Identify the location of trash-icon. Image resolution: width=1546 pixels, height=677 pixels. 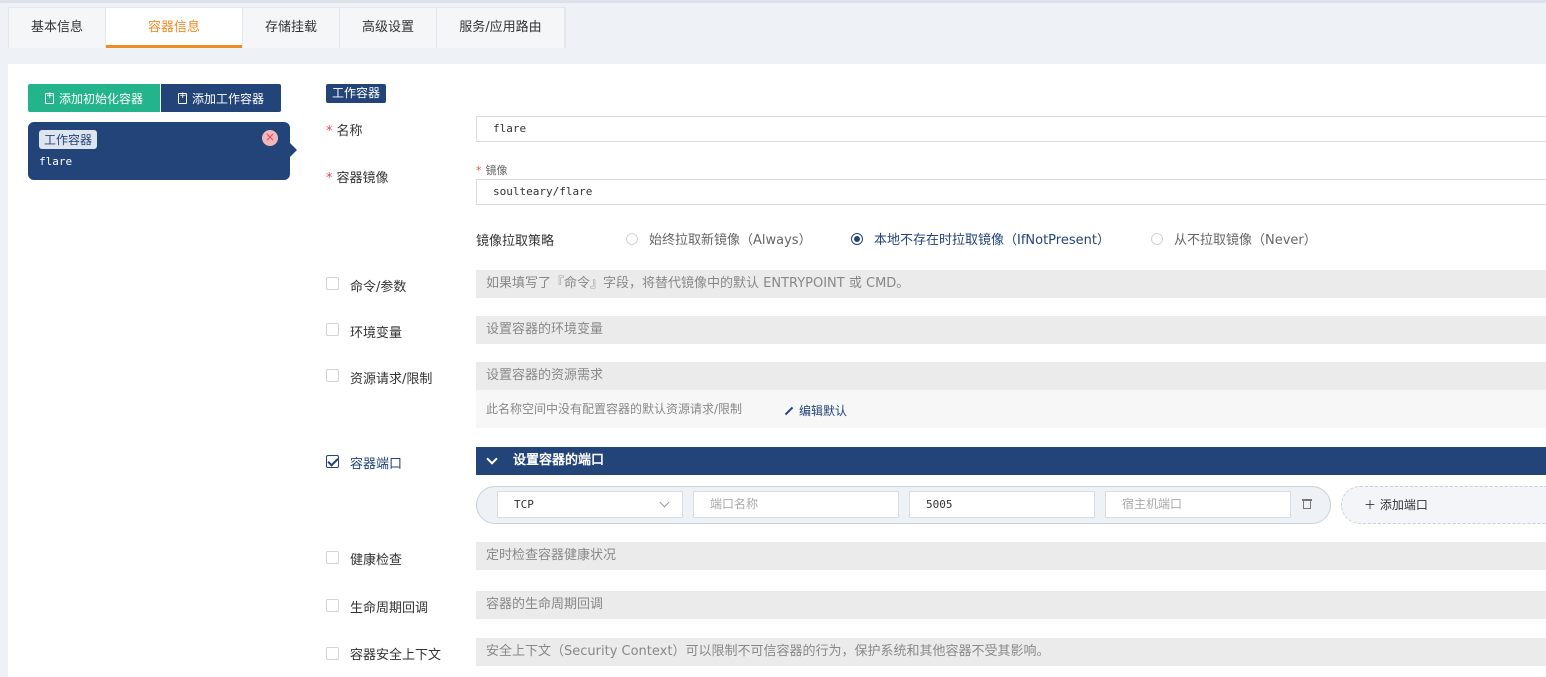
(1307, 504).